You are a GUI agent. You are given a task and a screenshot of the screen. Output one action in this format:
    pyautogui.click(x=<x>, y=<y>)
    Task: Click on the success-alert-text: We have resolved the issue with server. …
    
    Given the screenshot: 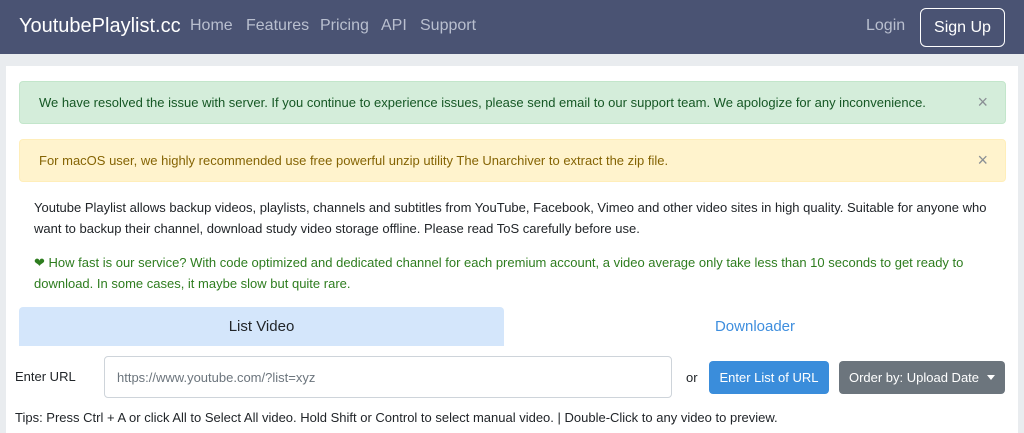 What is the action you would take?
    pyautogui.click(x=482, y=102)
    